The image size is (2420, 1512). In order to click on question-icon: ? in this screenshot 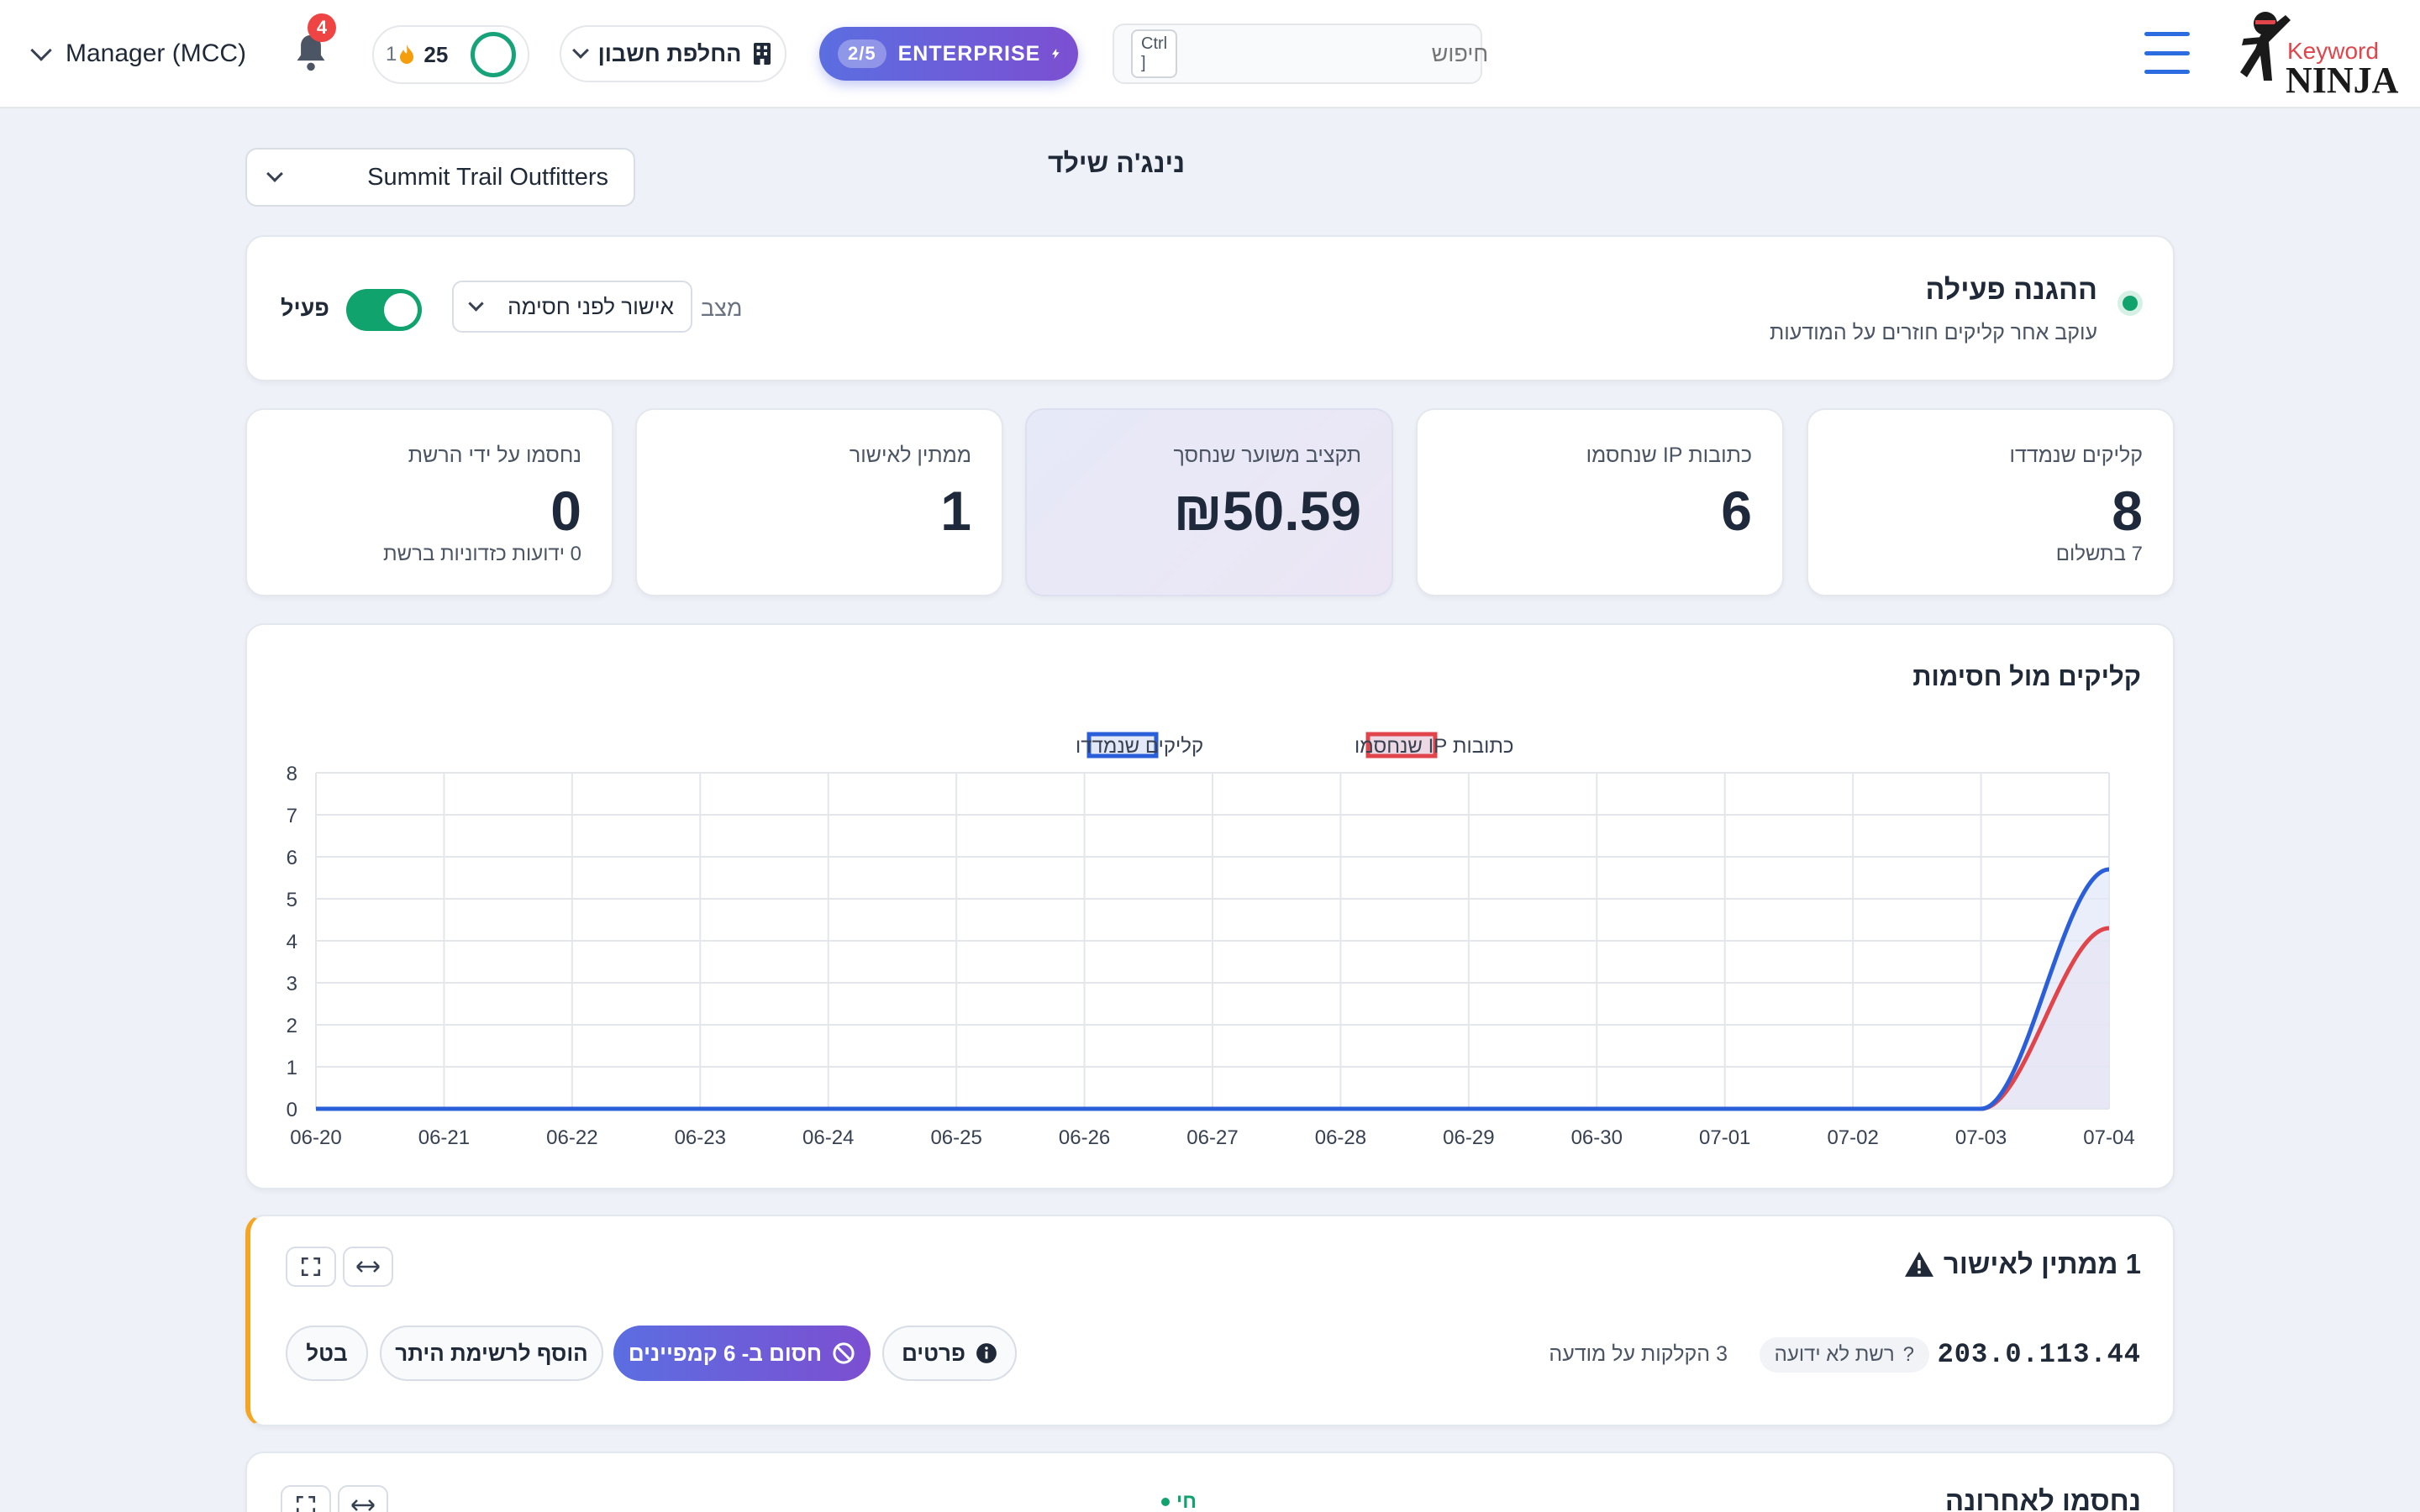, I will do `click(1908, 1354)`.